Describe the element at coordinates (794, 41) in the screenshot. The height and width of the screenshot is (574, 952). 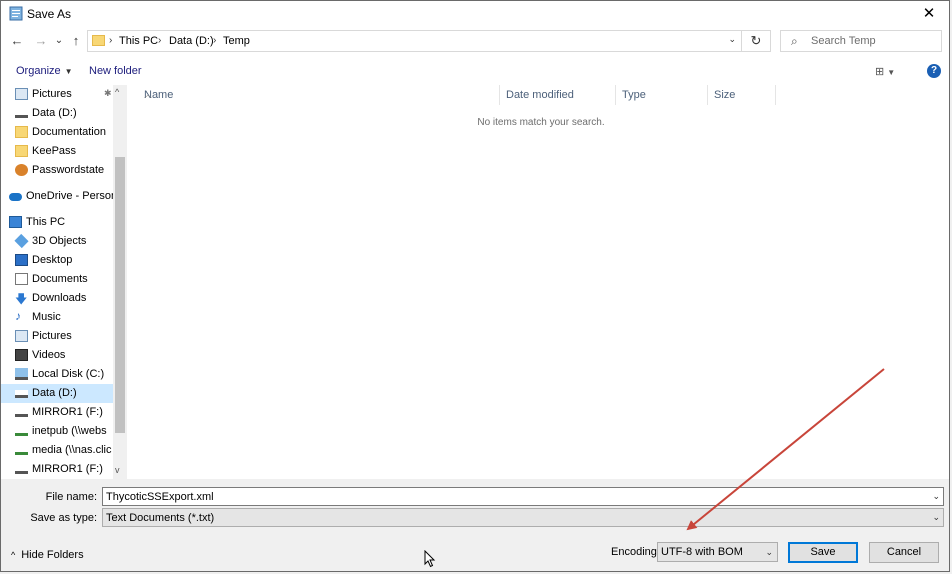
I see `search-icon: ⌕` at that location.